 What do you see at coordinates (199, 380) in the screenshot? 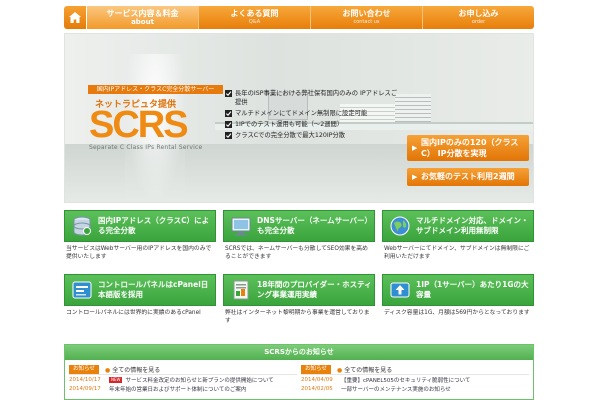
I see `news-headline: サービス料金改定のお知らせと新プランの提供開始について` at bounding box center [199, 380].